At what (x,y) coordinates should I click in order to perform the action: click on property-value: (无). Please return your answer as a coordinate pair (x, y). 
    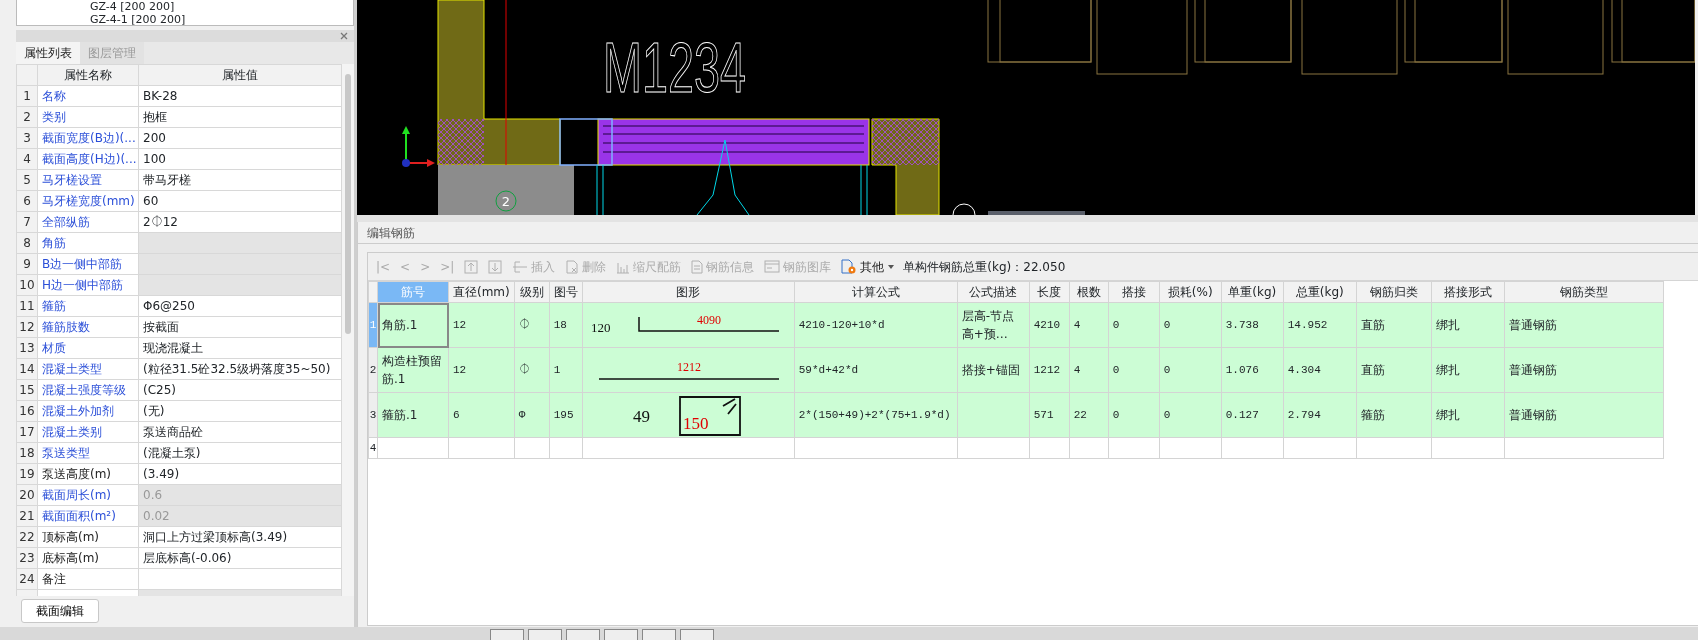
    Looking at the image, I should click on (240, 411).